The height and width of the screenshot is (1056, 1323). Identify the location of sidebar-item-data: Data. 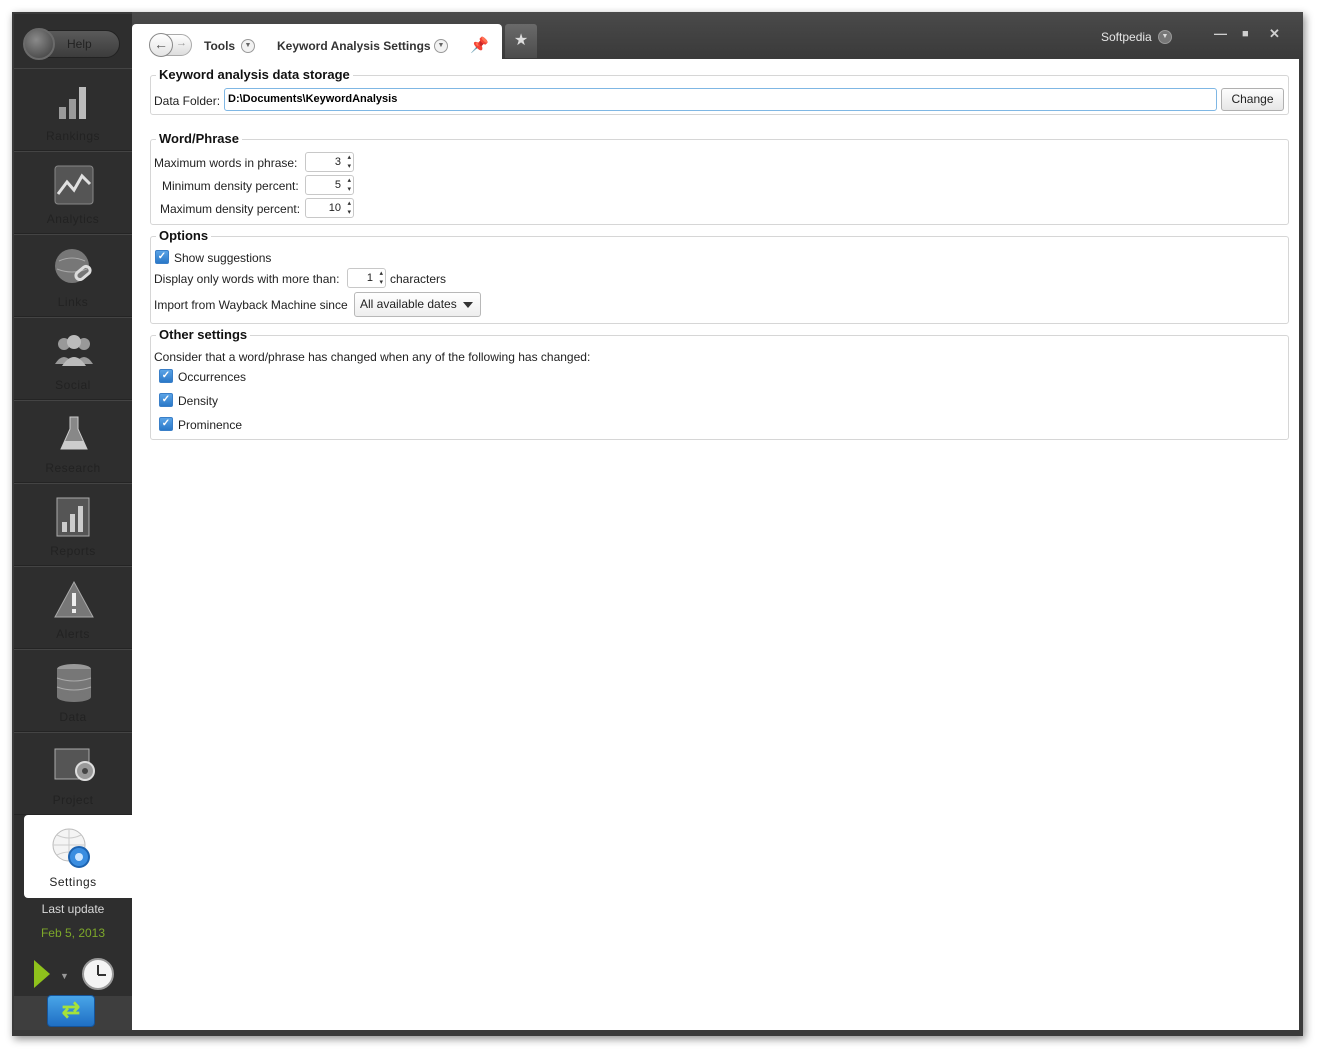
(73, 690).